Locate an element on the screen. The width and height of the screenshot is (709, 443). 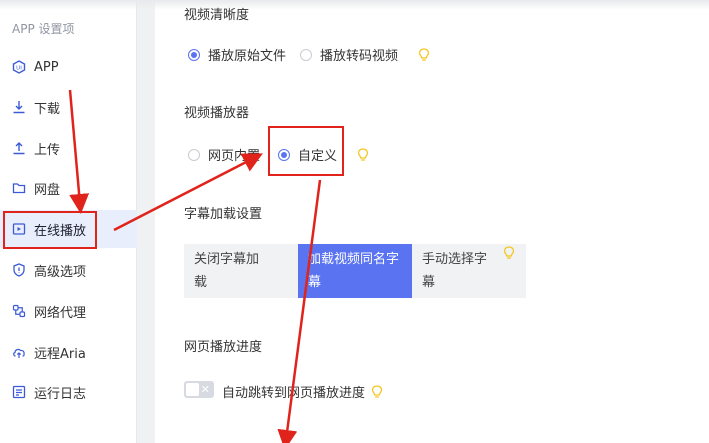
arrow-down is located at coordinates (299, 311).